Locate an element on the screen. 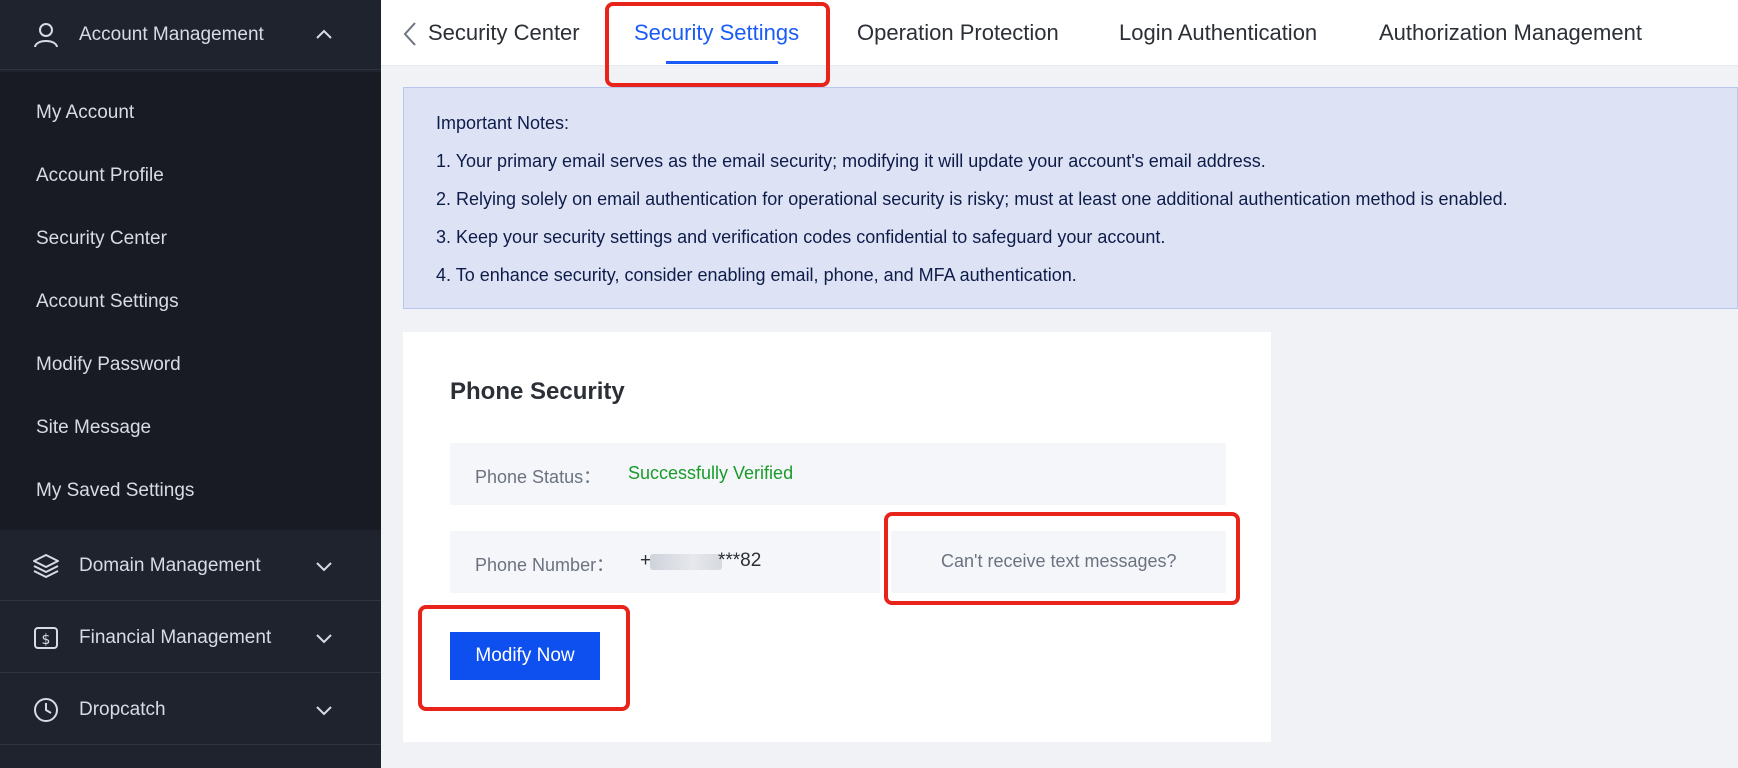 The height and width of the screenshot is (768, 1738). phone-number-row: Phone Number： + ***82 is located at coordinates (665, 562).